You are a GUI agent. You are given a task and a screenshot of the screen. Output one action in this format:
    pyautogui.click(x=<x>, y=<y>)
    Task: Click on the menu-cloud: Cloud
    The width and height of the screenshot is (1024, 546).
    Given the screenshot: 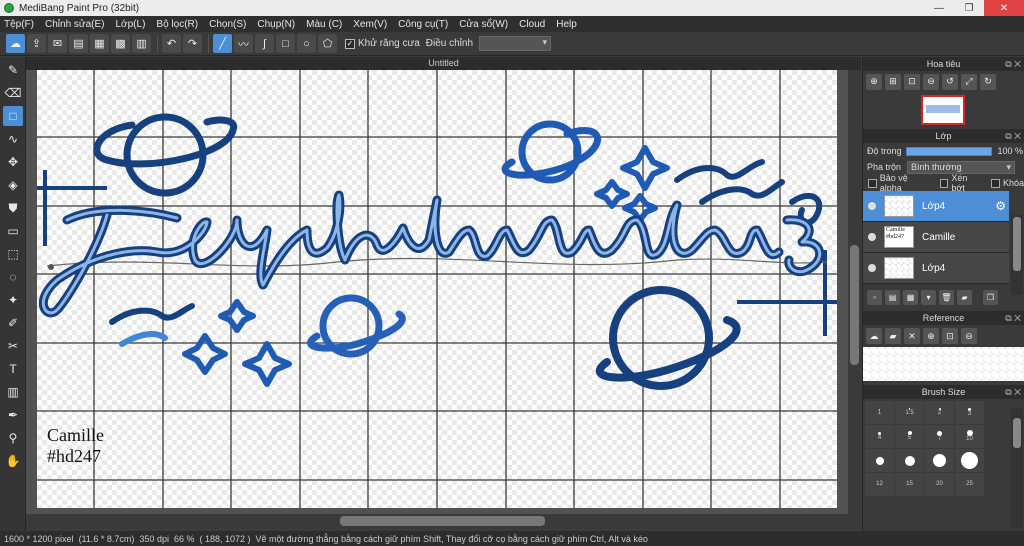 What is the action you would take?
    pyautogui.click(x=532, y=24)
    